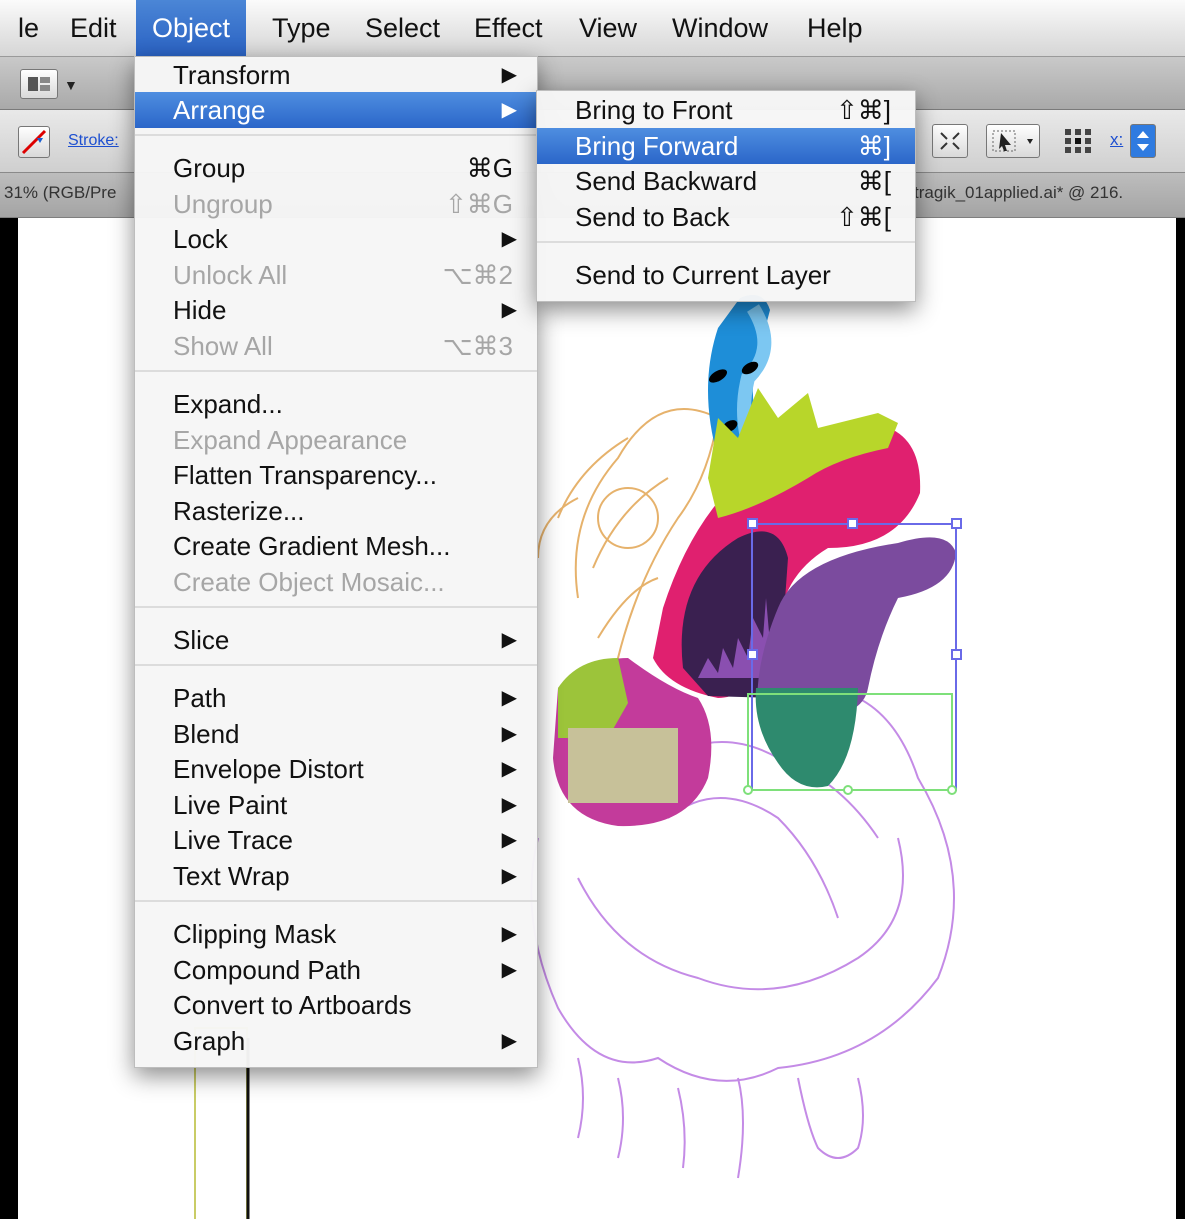  Describe the element at coordinates (1013, 141) in the screenshot. I see `select-similar-icon` at that location.